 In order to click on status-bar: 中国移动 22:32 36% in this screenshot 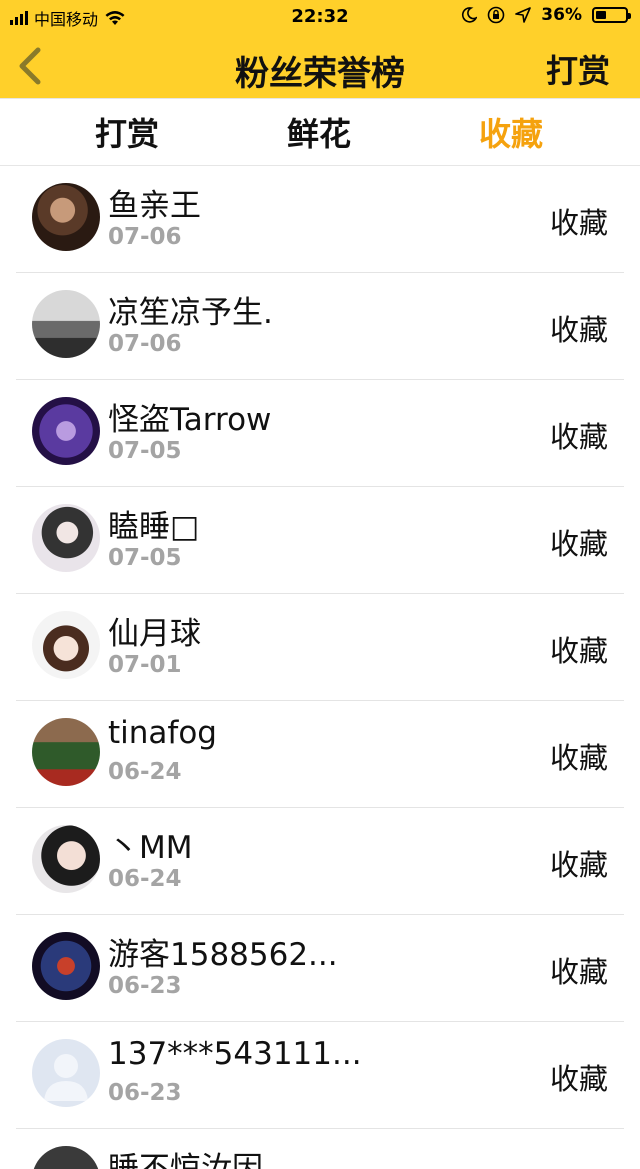, I will do `click(320, 17)`.